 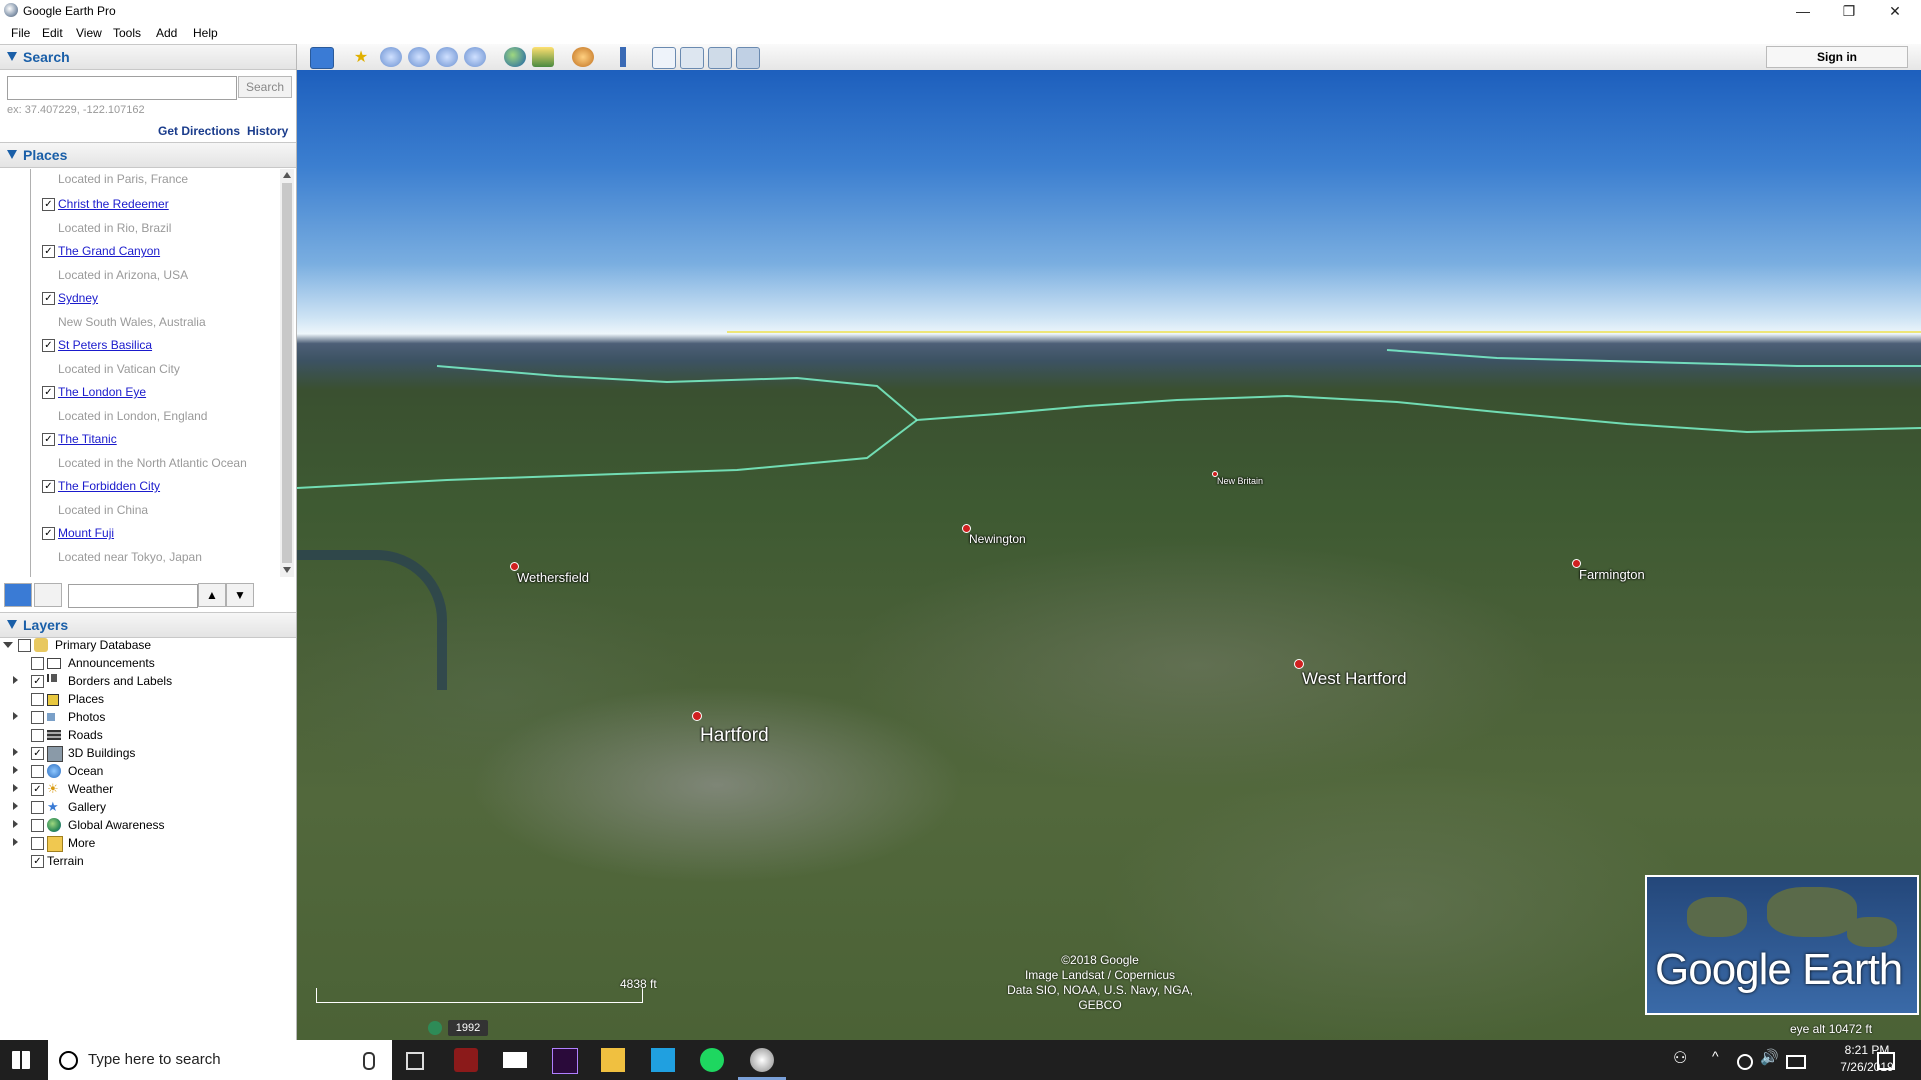 What do you see at coordinates (1782, 945) in the screenshot?
I see `overview-map: Google Earth` at bounding box center [1782, 945].